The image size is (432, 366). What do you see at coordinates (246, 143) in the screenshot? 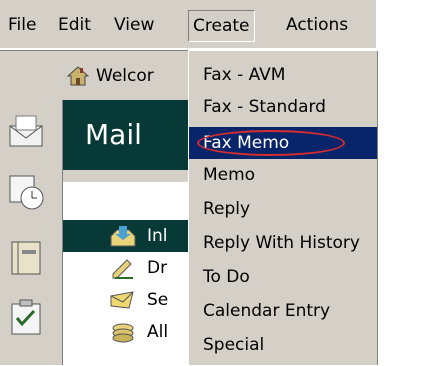
I see `menu-item-label: Fax Memo` at bounding box center [246, 143].